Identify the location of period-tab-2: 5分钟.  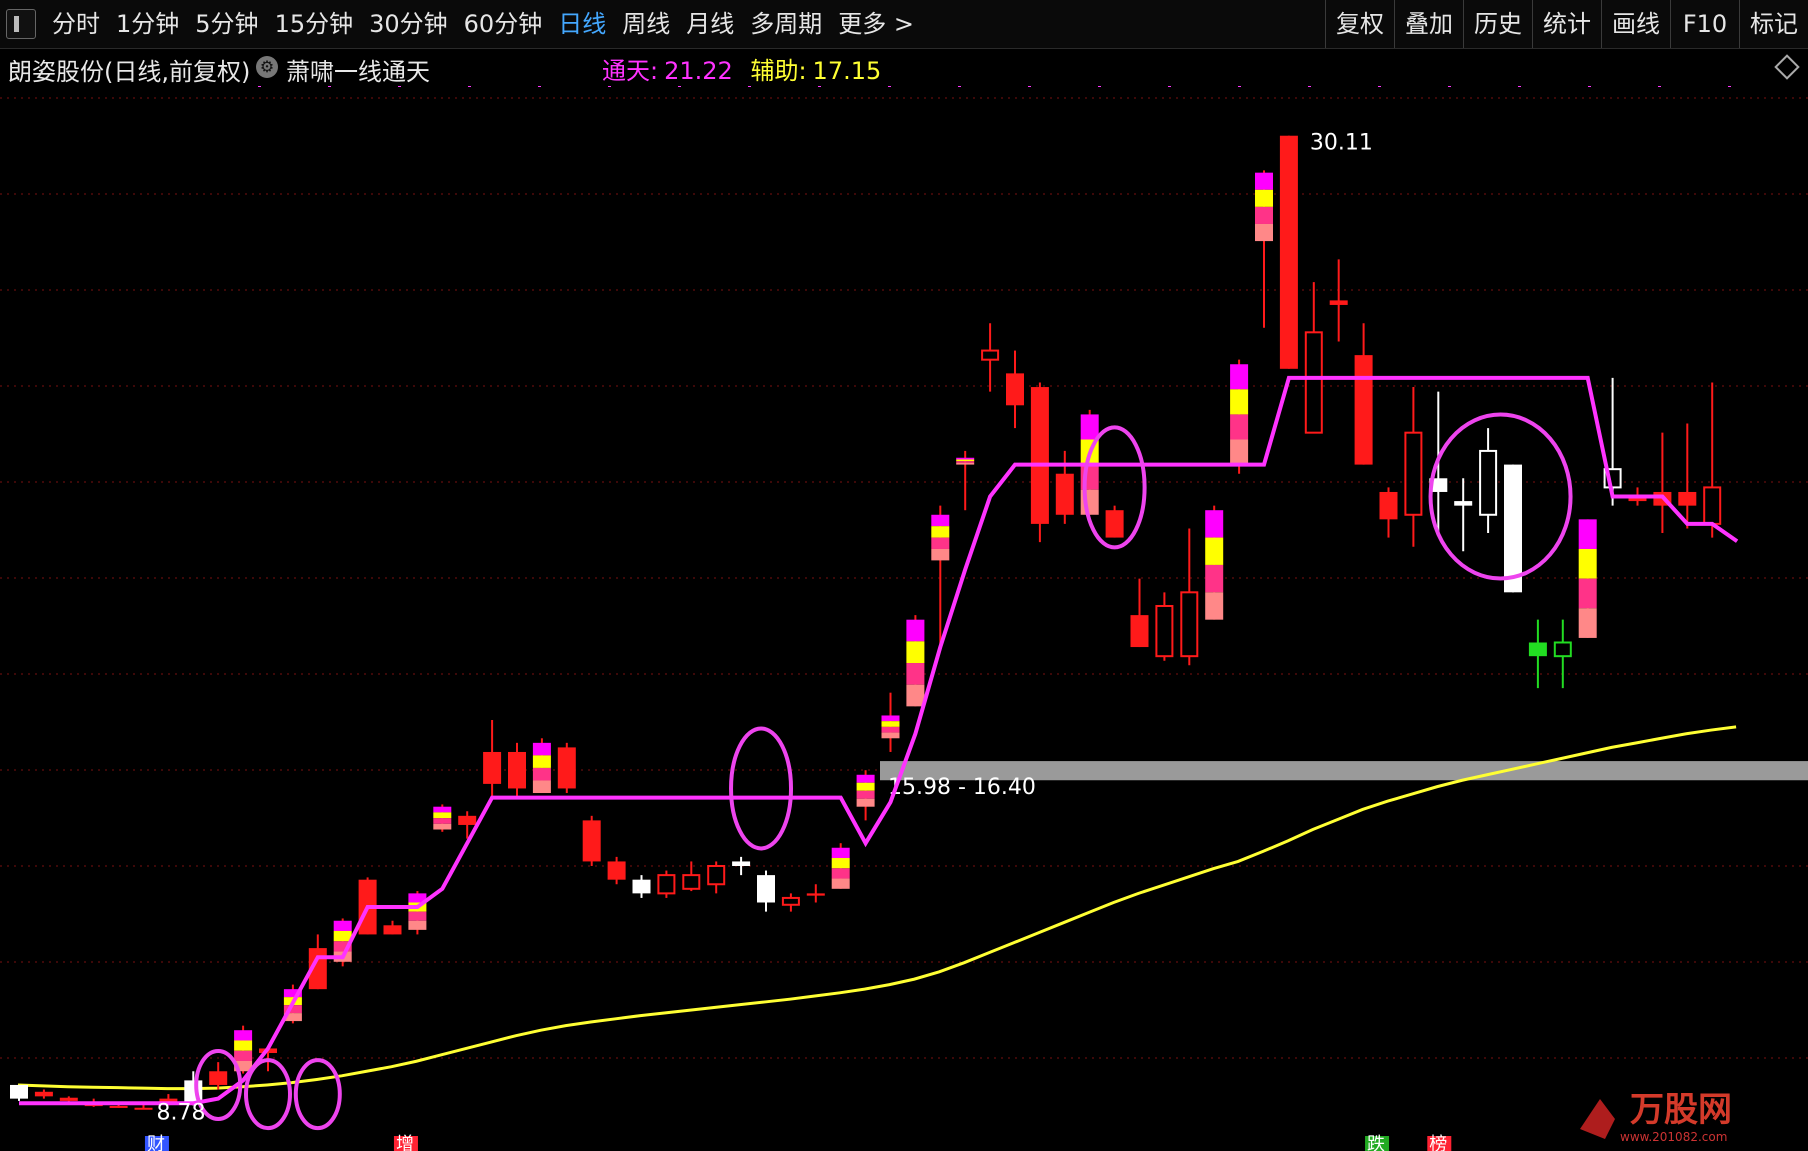
(226, 24).